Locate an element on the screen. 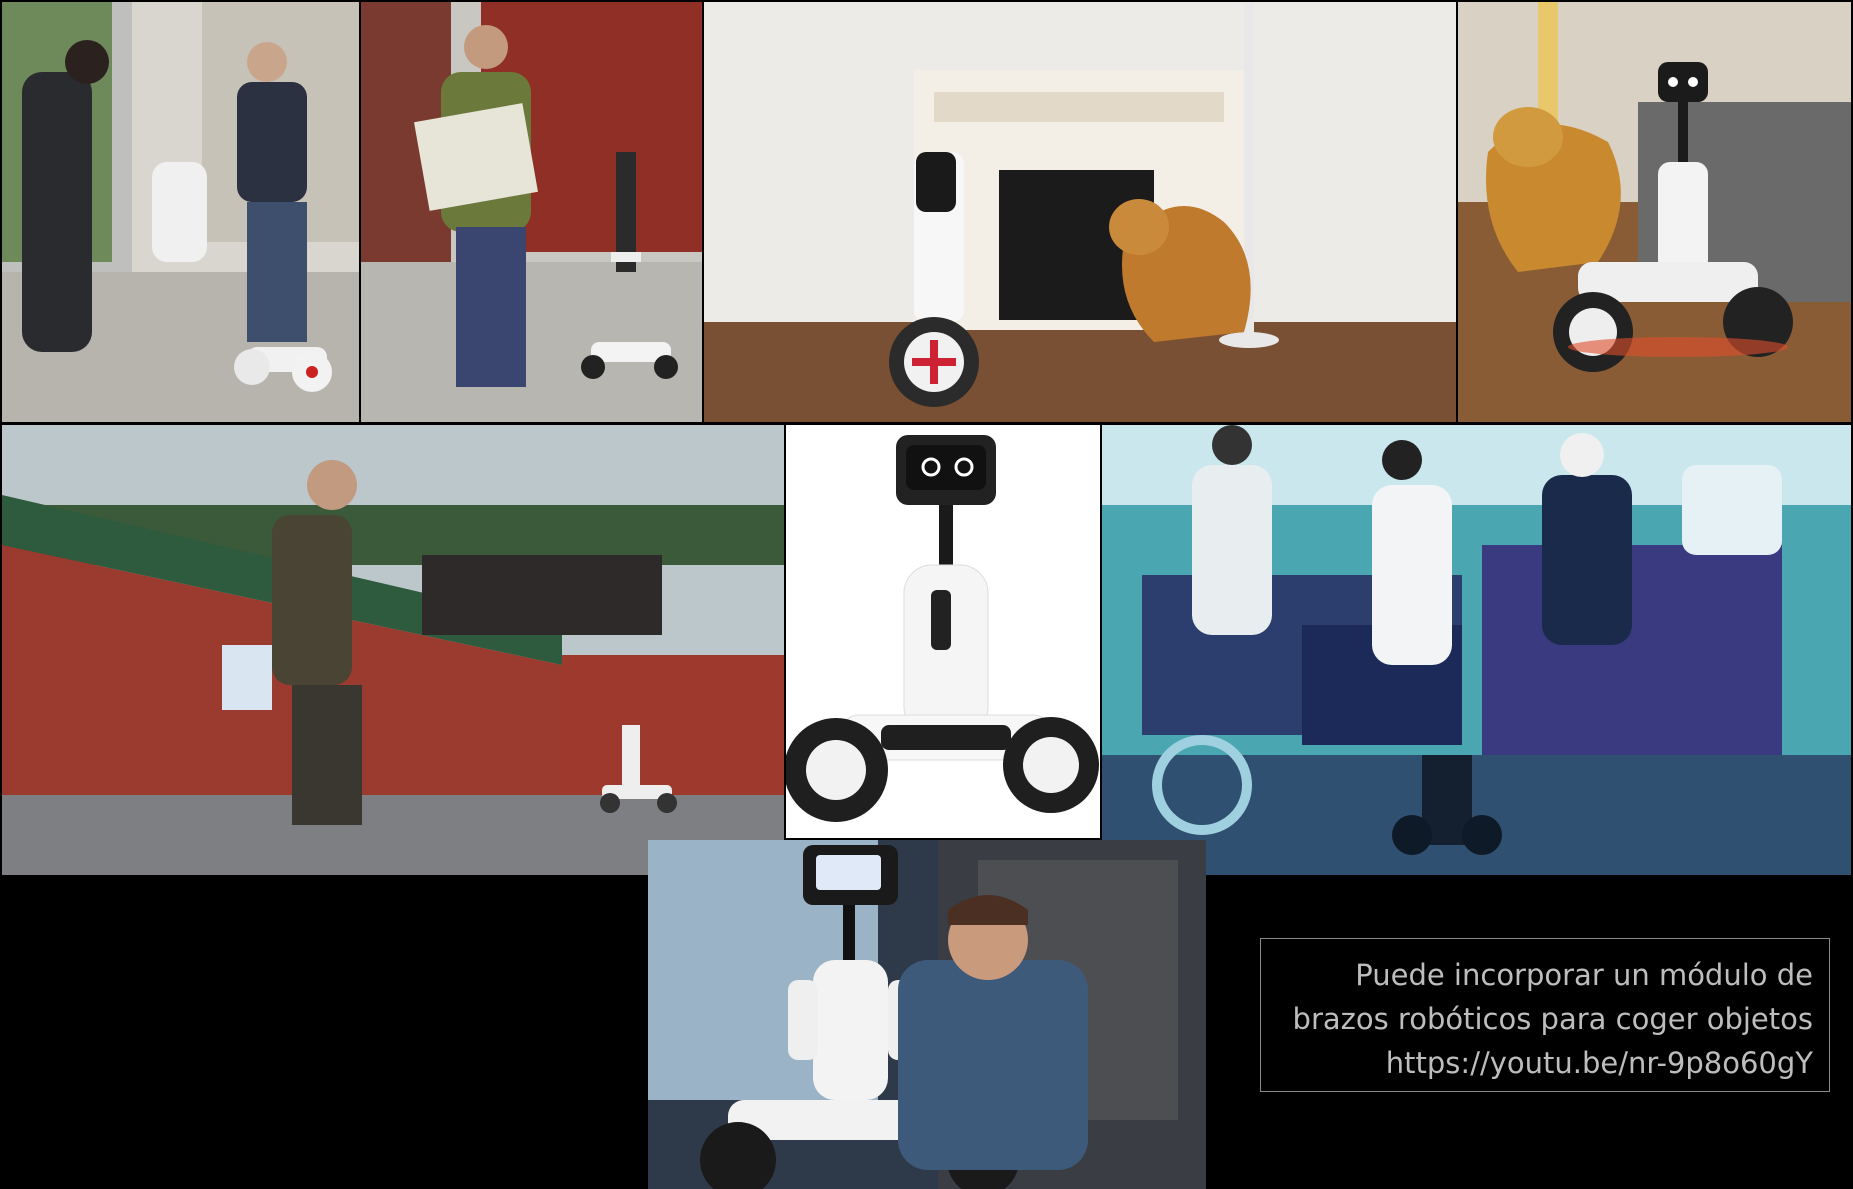 The width and height of the screenshot is (1853, 1189). robot-product-photo is located at coordinates (943, 631).